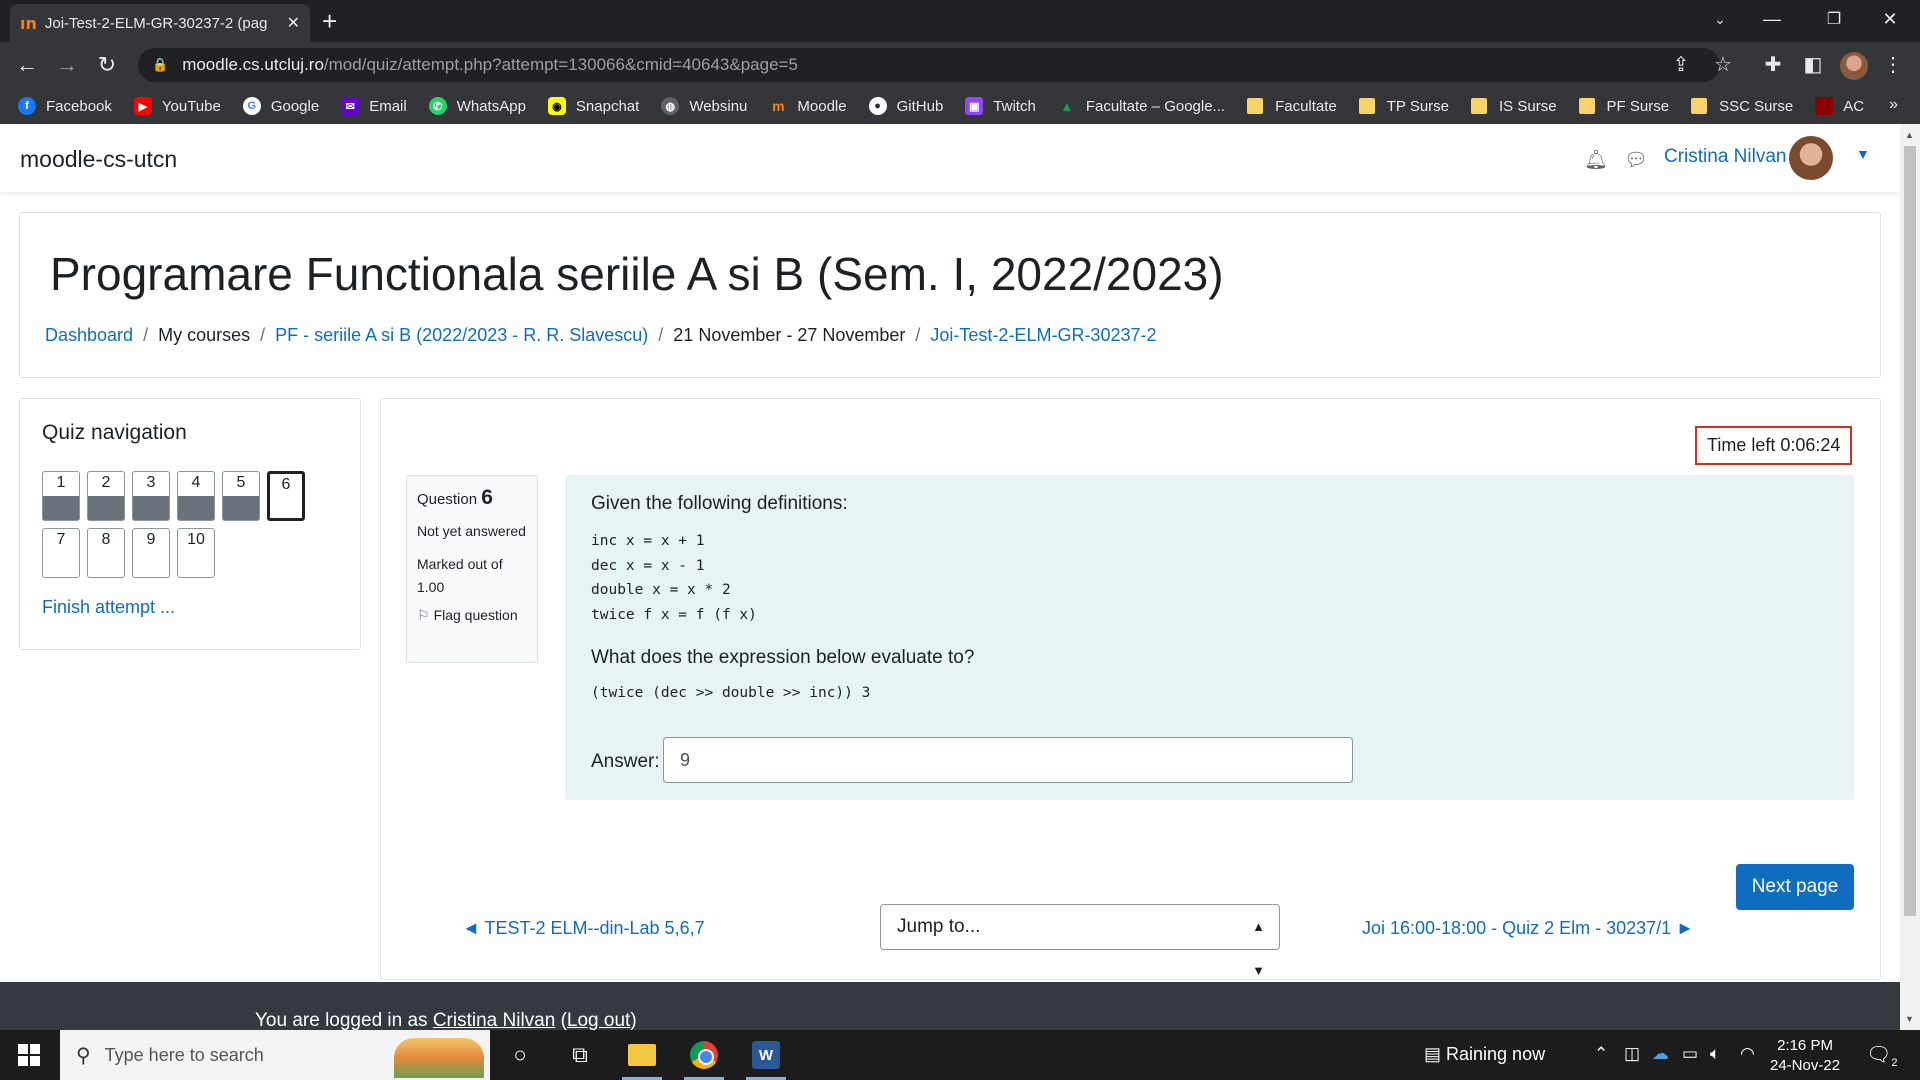  I want to click on bookmark-label: Google, so click(295, 106).